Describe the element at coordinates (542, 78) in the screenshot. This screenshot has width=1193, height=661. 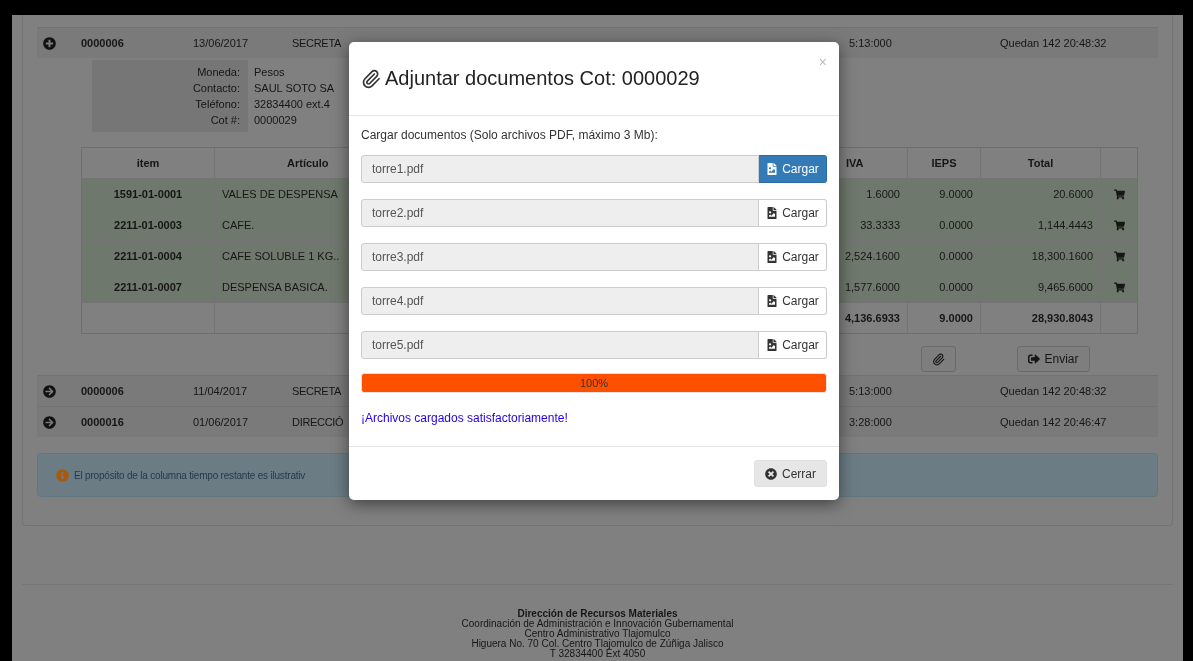
I see `modal-title: Adjuntar documentos Cot: 0000029` at that location.